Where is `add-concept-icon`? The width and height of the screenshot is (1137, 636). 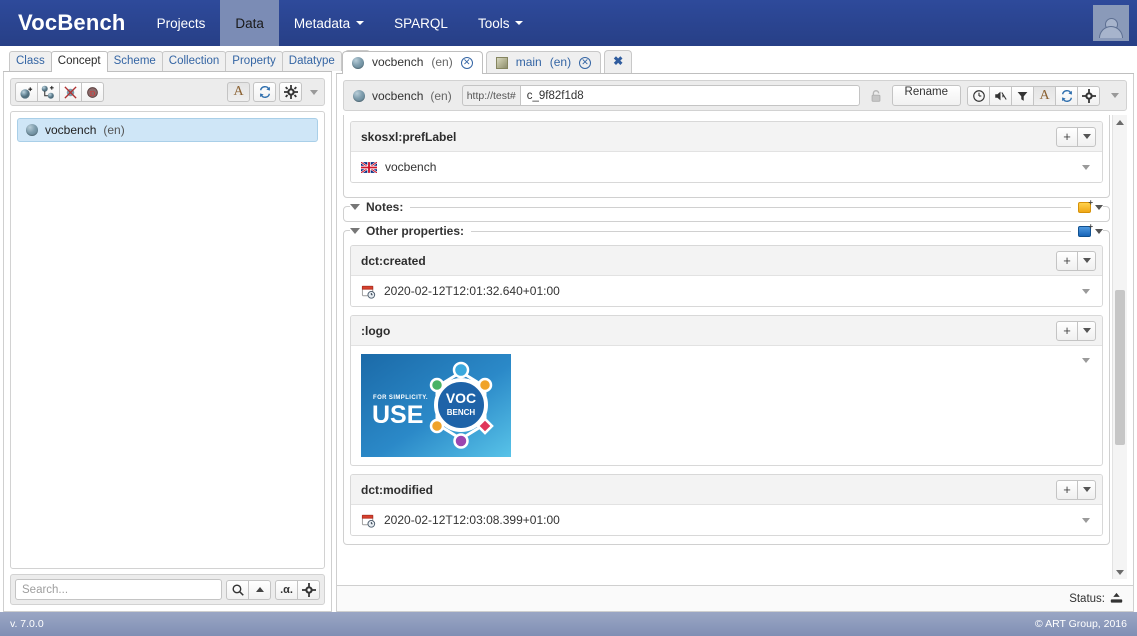
add-concept-icon is located at coordinates (26, 92).